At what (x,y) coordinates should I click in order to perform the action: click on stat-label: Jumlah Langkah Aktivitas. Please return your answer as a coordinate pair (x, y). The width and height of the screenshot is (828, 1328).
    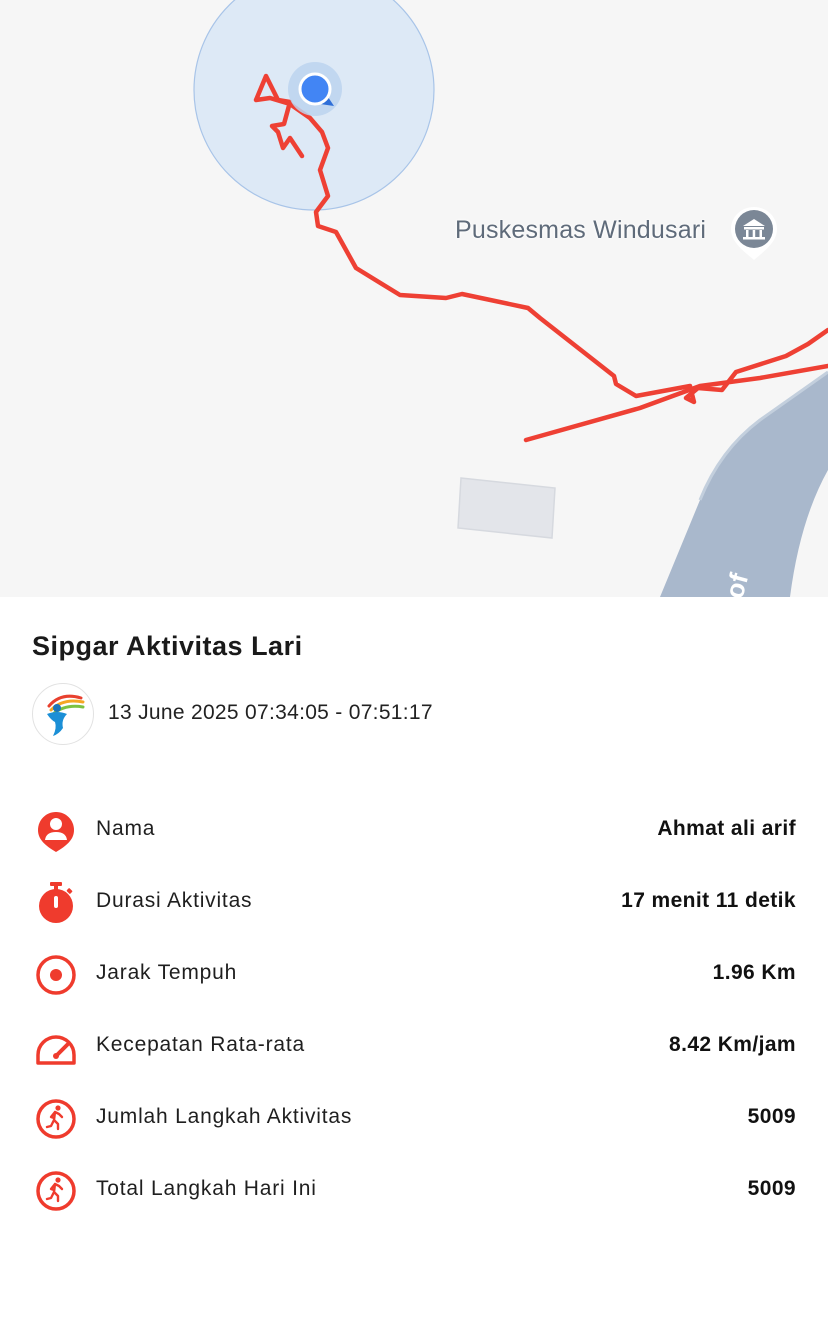
    Looking at the image, I should click on (224, 1116).